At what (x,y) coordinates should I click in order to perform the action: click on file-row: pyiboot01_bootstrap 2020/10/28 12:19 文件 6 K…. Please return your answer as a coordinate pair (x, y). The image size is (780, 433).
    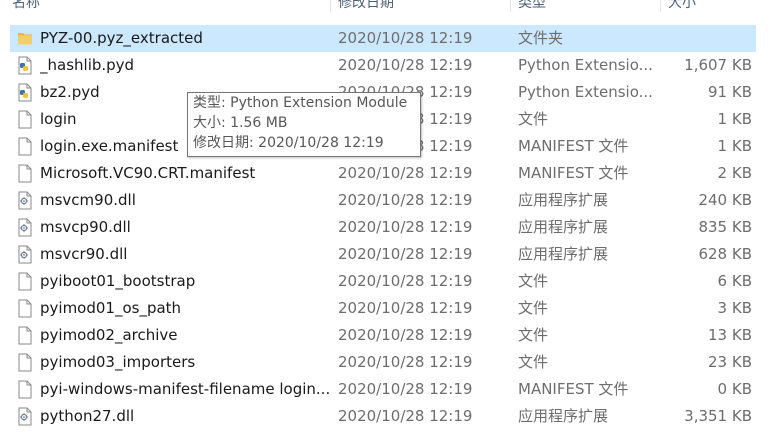
    Looking at the image, I should click on (383, 281).